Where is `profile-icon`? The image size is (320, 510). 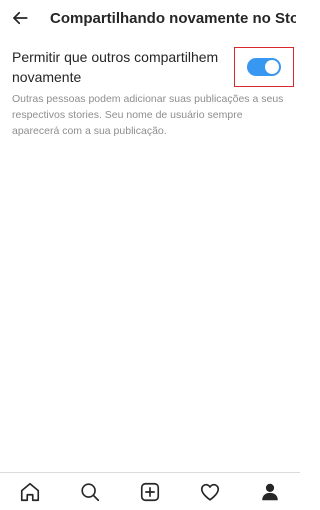
profile-icon is located at coordinates (270, 491).